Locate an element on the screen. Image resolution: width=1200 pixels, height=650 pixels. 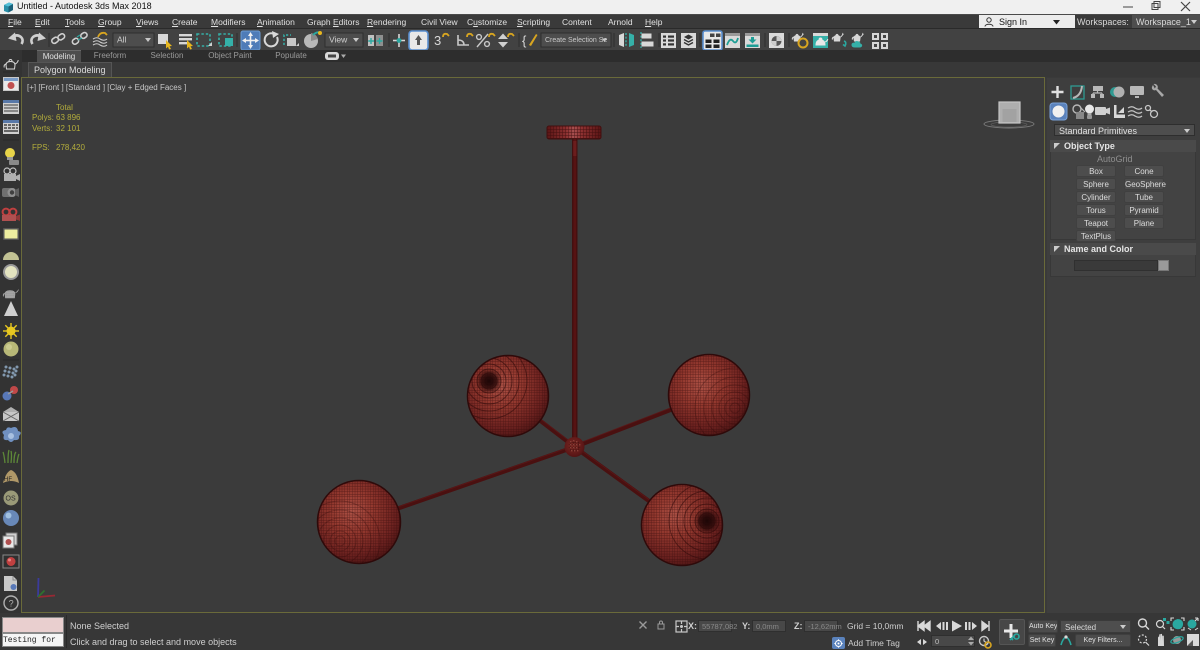
svg-text: OS is located at coordinates (11, 499).